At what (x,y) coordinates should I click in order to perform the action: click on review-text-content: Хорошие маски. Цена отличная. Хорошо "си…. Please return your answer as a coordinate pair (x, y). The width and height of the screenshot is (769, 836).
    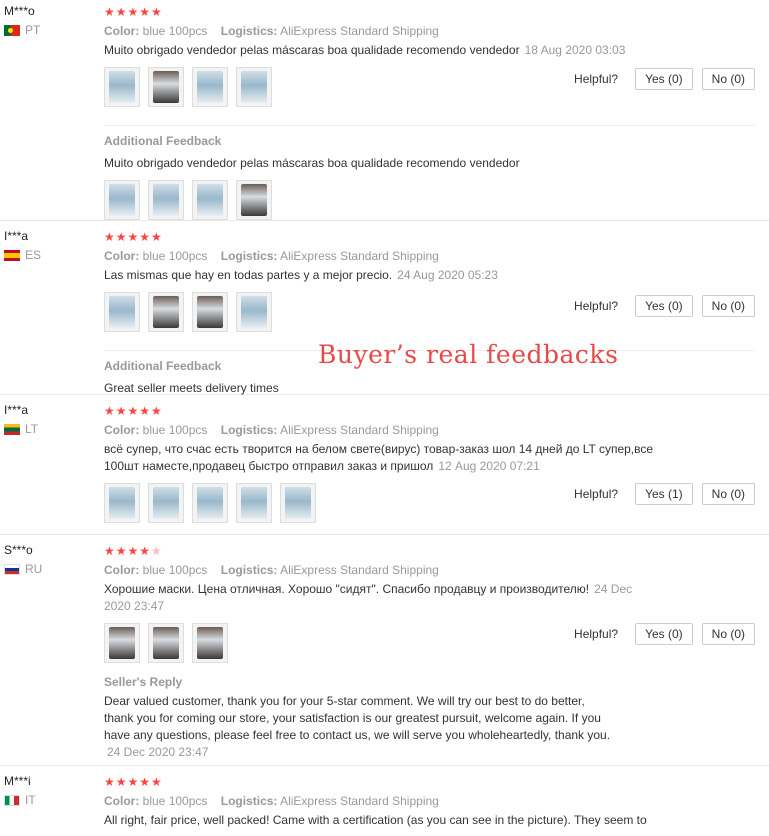
    Looking at the image, I should click on (347, 589).